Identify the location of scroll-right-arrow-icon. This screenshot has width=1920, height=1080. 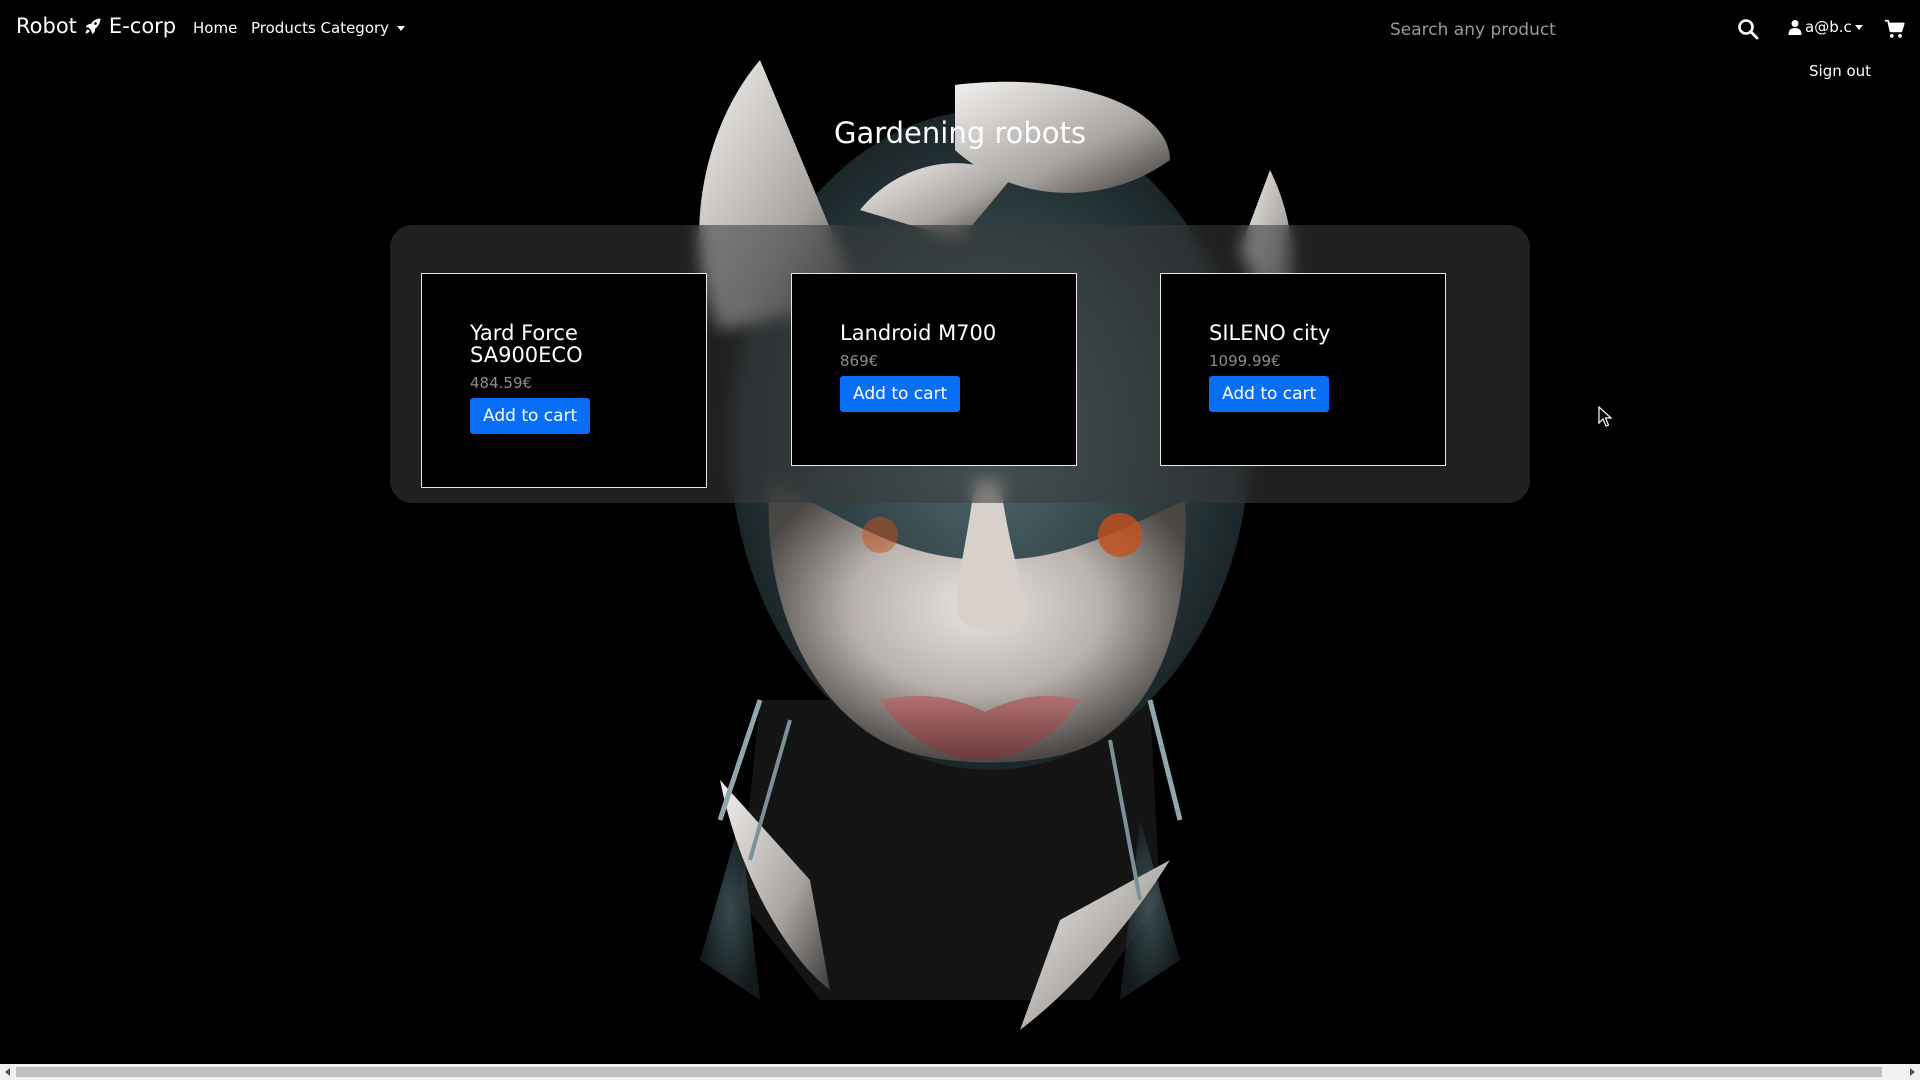
(1912, 1072).